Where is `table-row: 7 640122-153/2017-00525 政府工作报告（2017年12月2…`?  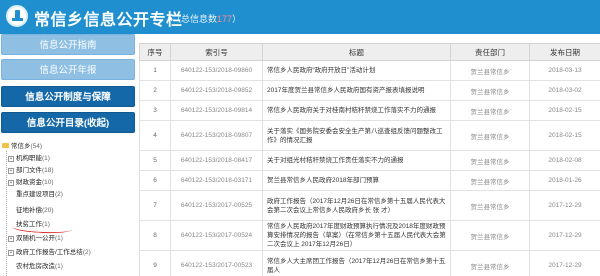
table-row: 7 640122-153/2017-00525 政府工作报告（2017年12月2… is located at coordinates (369, 205).